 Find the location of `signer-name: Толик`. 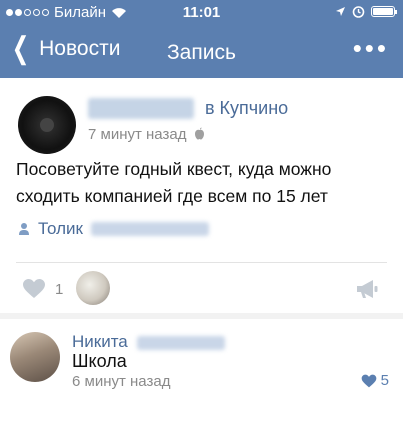

signer-name: Толик is located at coordinates (60, 228).